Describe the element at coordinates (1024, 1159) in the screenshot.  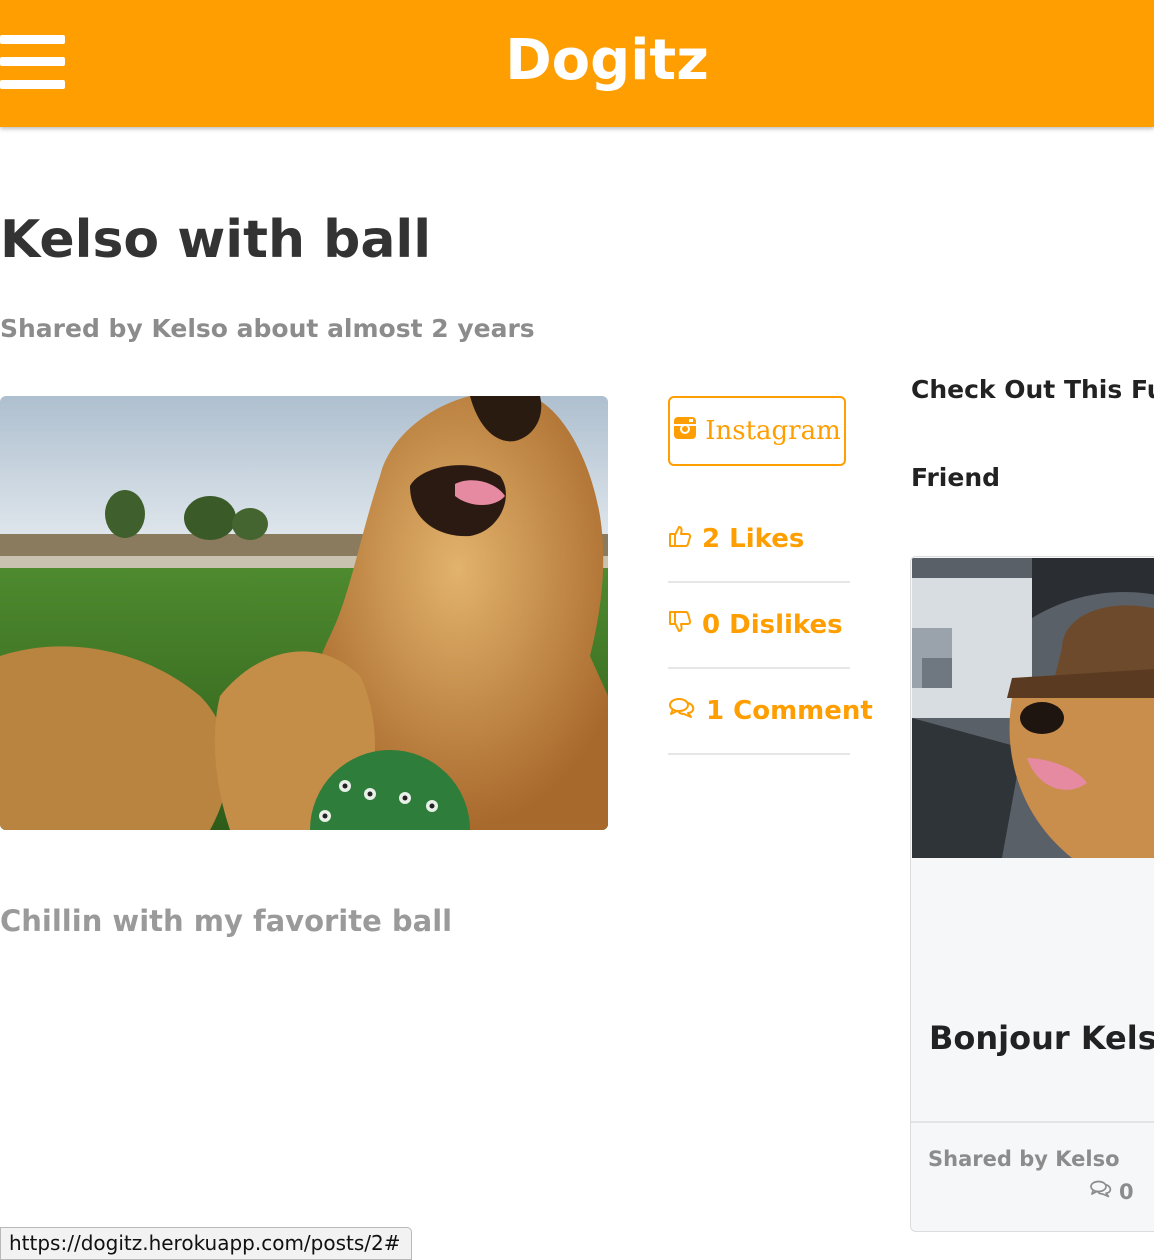
I see `related-post-shared-by: Shared by Kelso` at that location.